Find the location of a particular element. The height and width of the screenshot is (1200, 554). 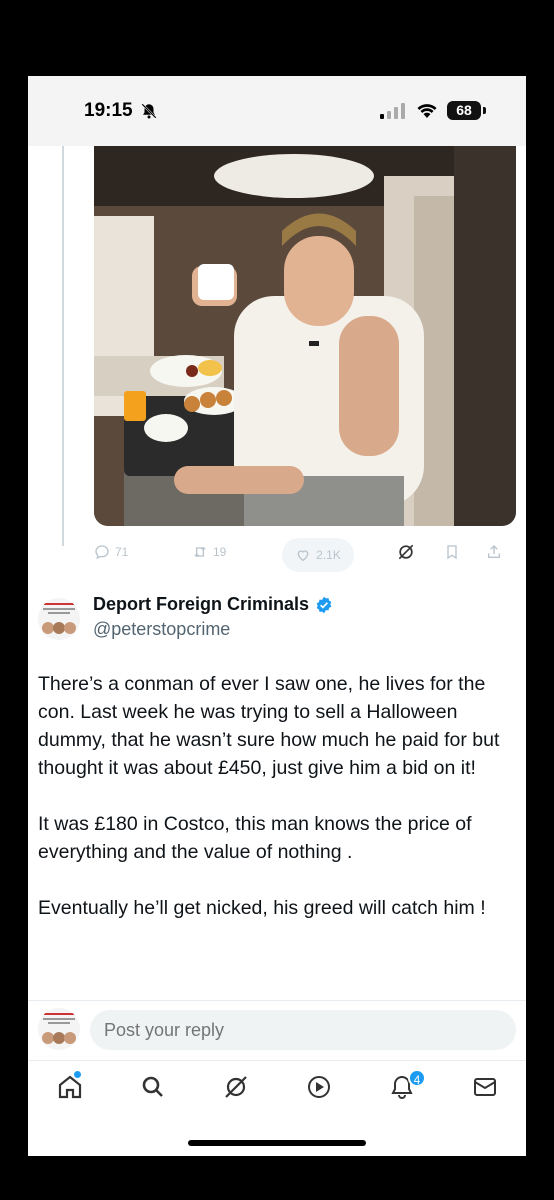

wifi-icon is located at coordinates (427, 111).